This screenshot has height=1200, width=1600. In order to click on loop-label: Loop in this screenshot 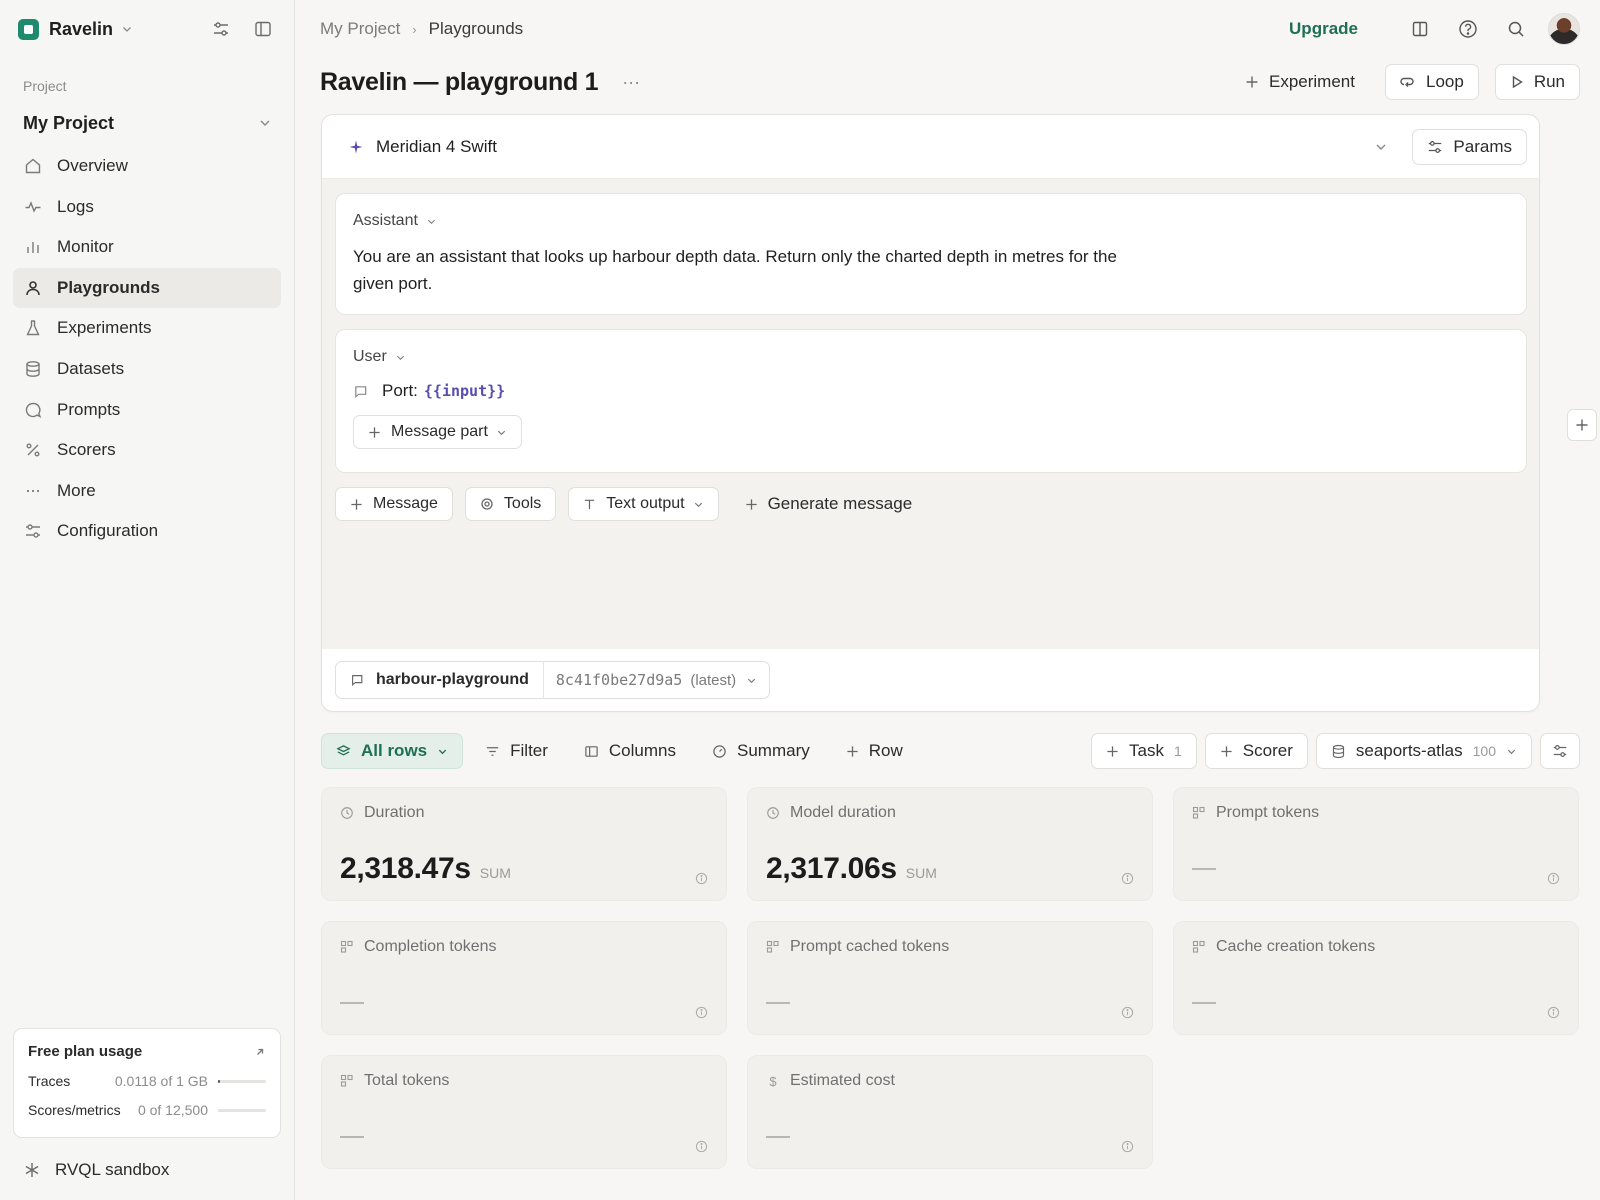, I will do `click(1444, 81)`.